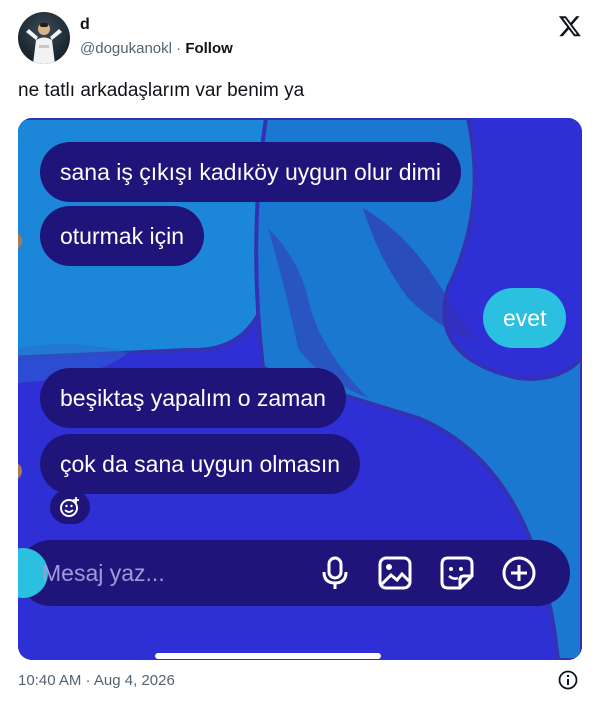 The image size is (600, 711). Describe the element at coordinates (570, 26) in the screenshot. I see `x-logo-icon` at that location.